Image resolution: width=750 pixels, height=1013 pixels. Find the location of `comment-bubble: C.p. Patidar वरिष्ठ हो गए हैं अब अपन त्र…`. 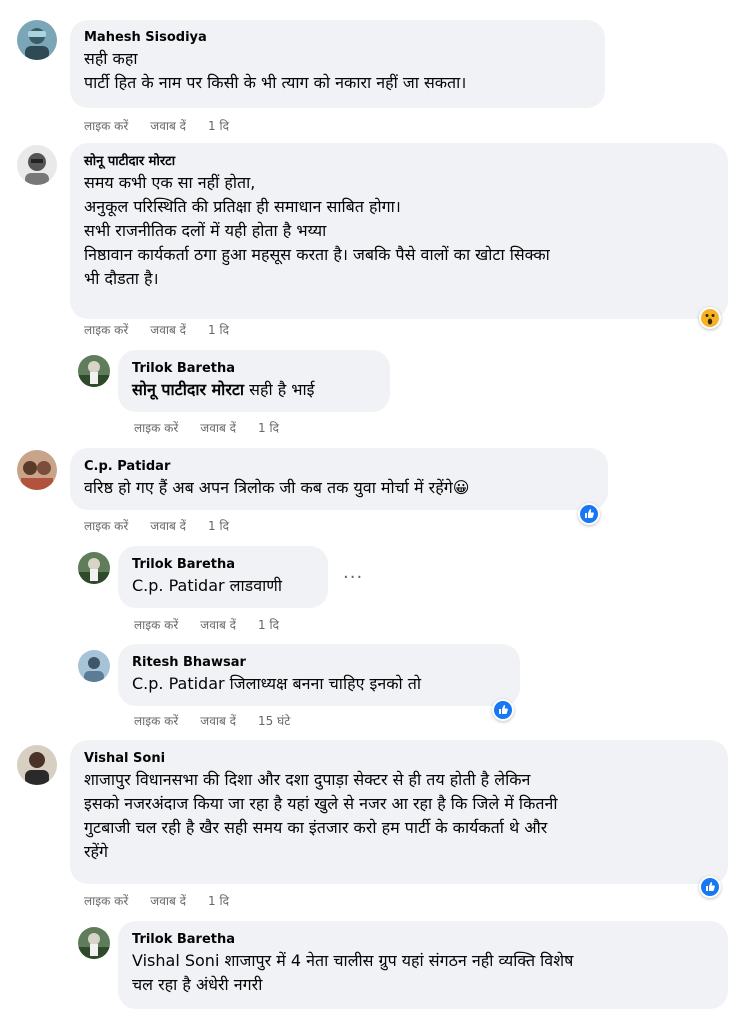

comment-bubble: C.p. Patidar वरिष्ठ हो गए हैं अब अपन त्र… is located at coordinates (339, 479).